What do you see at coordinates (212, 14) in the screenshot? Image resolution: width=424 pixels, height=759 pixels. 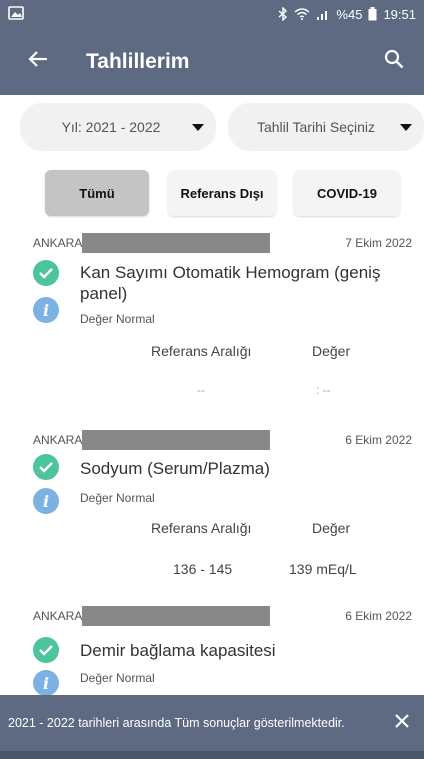 I see `status-bar: %45 19:51` at bounding box center [212, 14].